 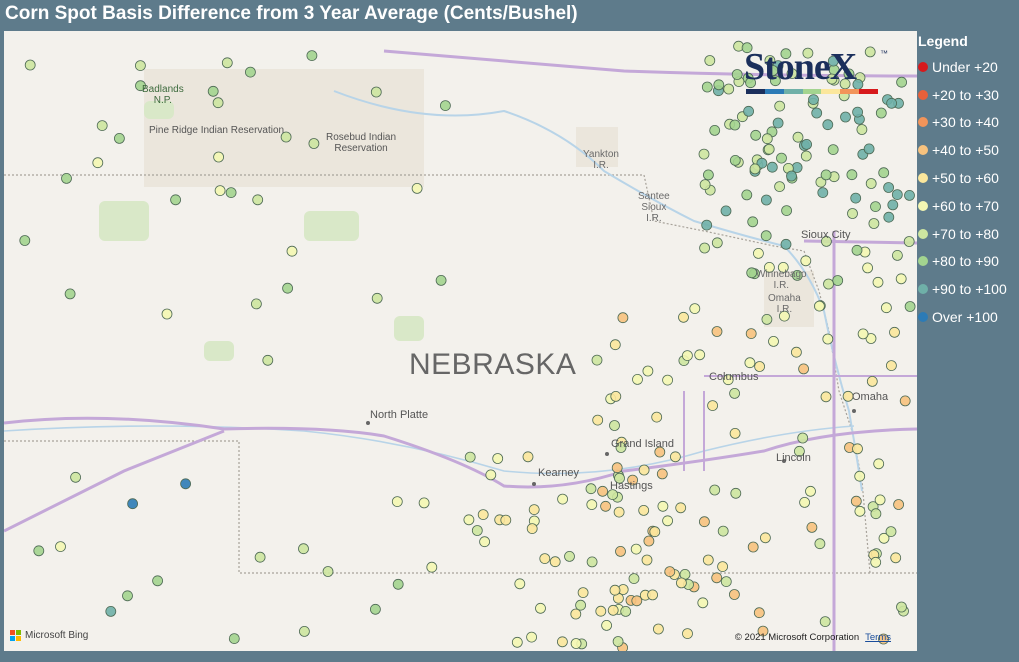 I want to click on legend-item: +40 to +50, so click(x=968, y=150).